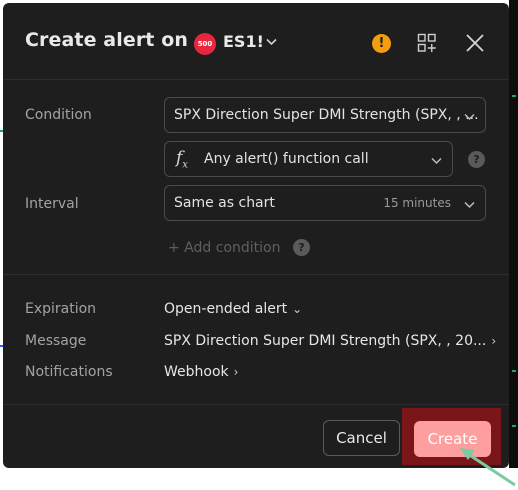  I want to click on cancel-button: Cancel, so click(361, 438).